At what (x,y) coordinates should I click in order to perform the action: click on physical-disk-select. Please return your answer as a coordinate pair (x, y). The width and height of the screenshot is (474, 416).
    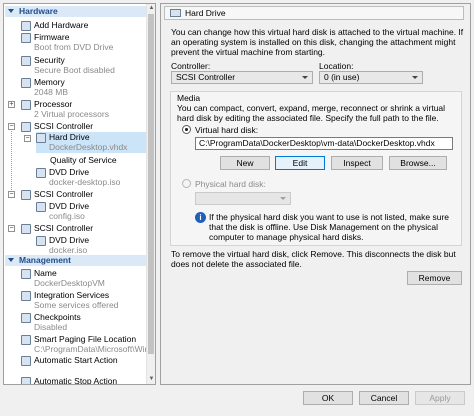
    Looking at the image, I should click on (243, 198).